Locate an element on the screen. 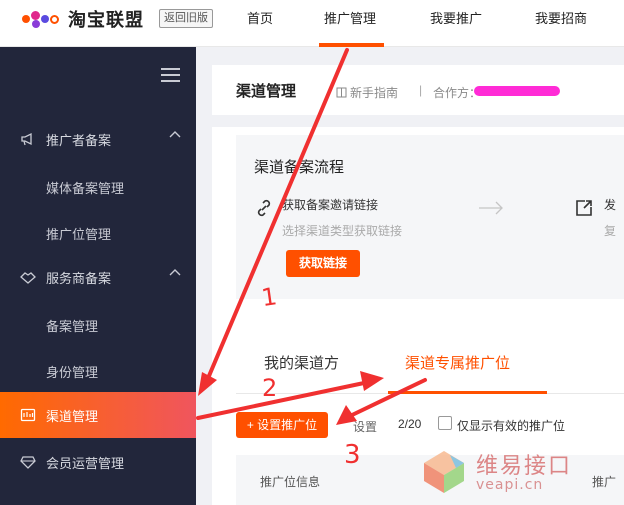 The height and width of the screenshot is (505, 624). flow-title: 渠道备案流程 is located at coordinates (299, 167).